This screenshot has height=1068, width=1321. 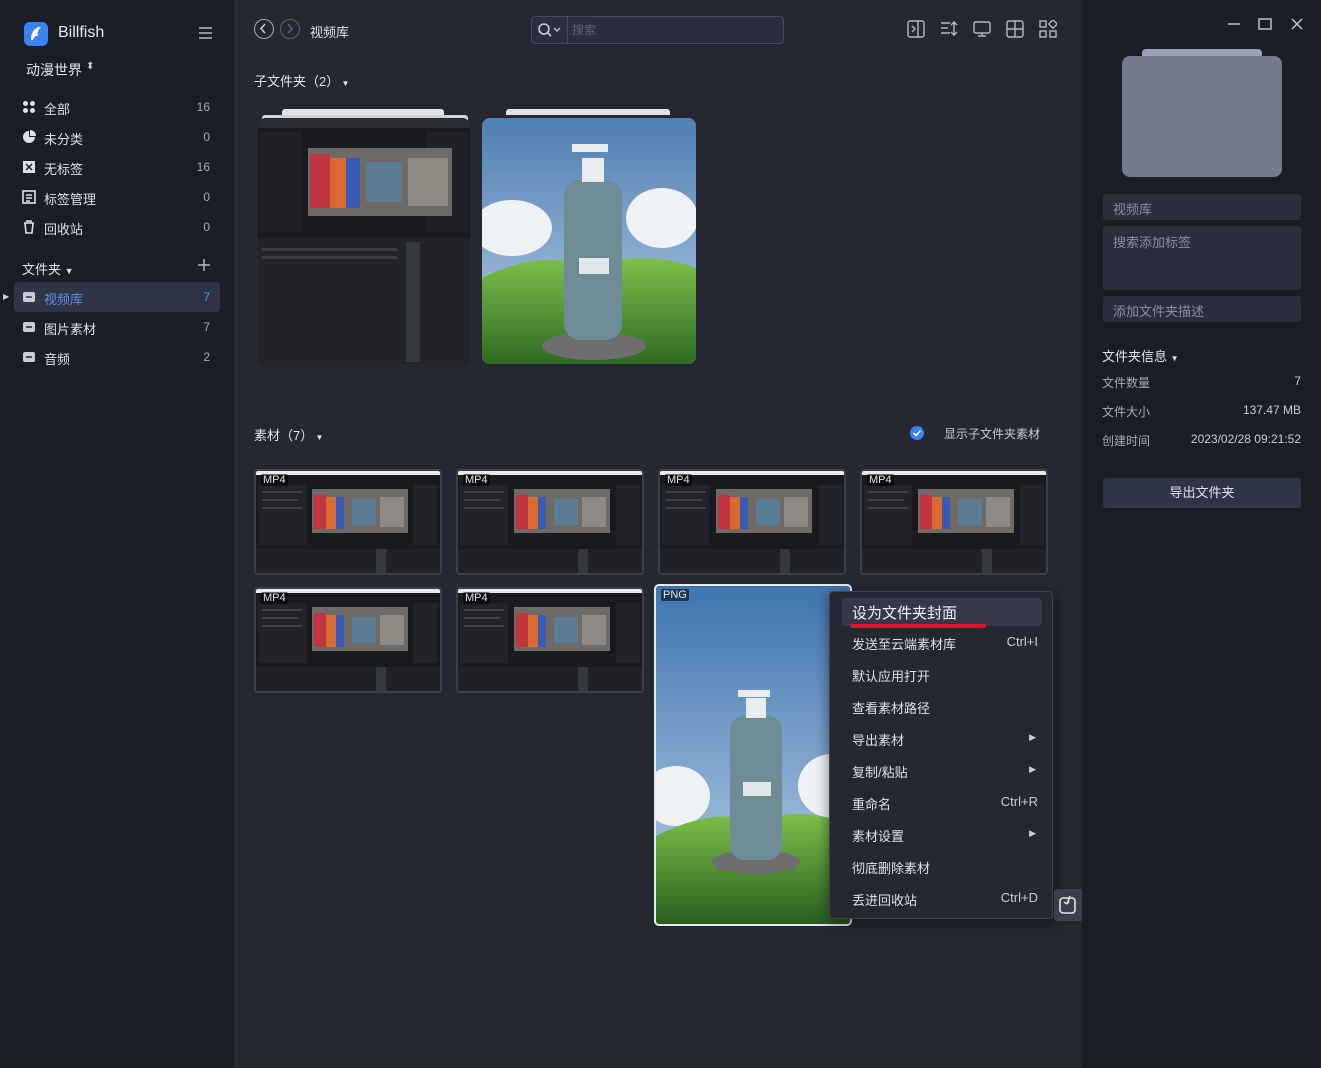 What do you see at coordinates (1202, 258) in the screenshot?
I see `tags-field: 搜索添加标签` at bounding box center [1202, 258].